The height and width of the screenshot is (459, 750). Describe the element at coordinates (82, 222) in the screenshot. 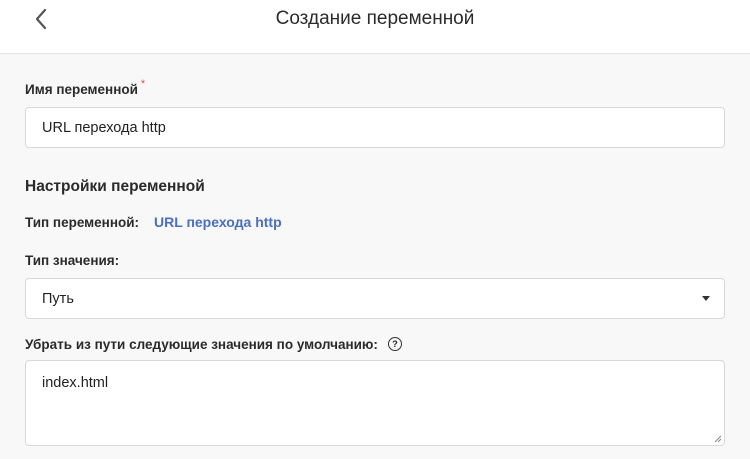

I see `variable-type-label: Тип переменной:` at that location.